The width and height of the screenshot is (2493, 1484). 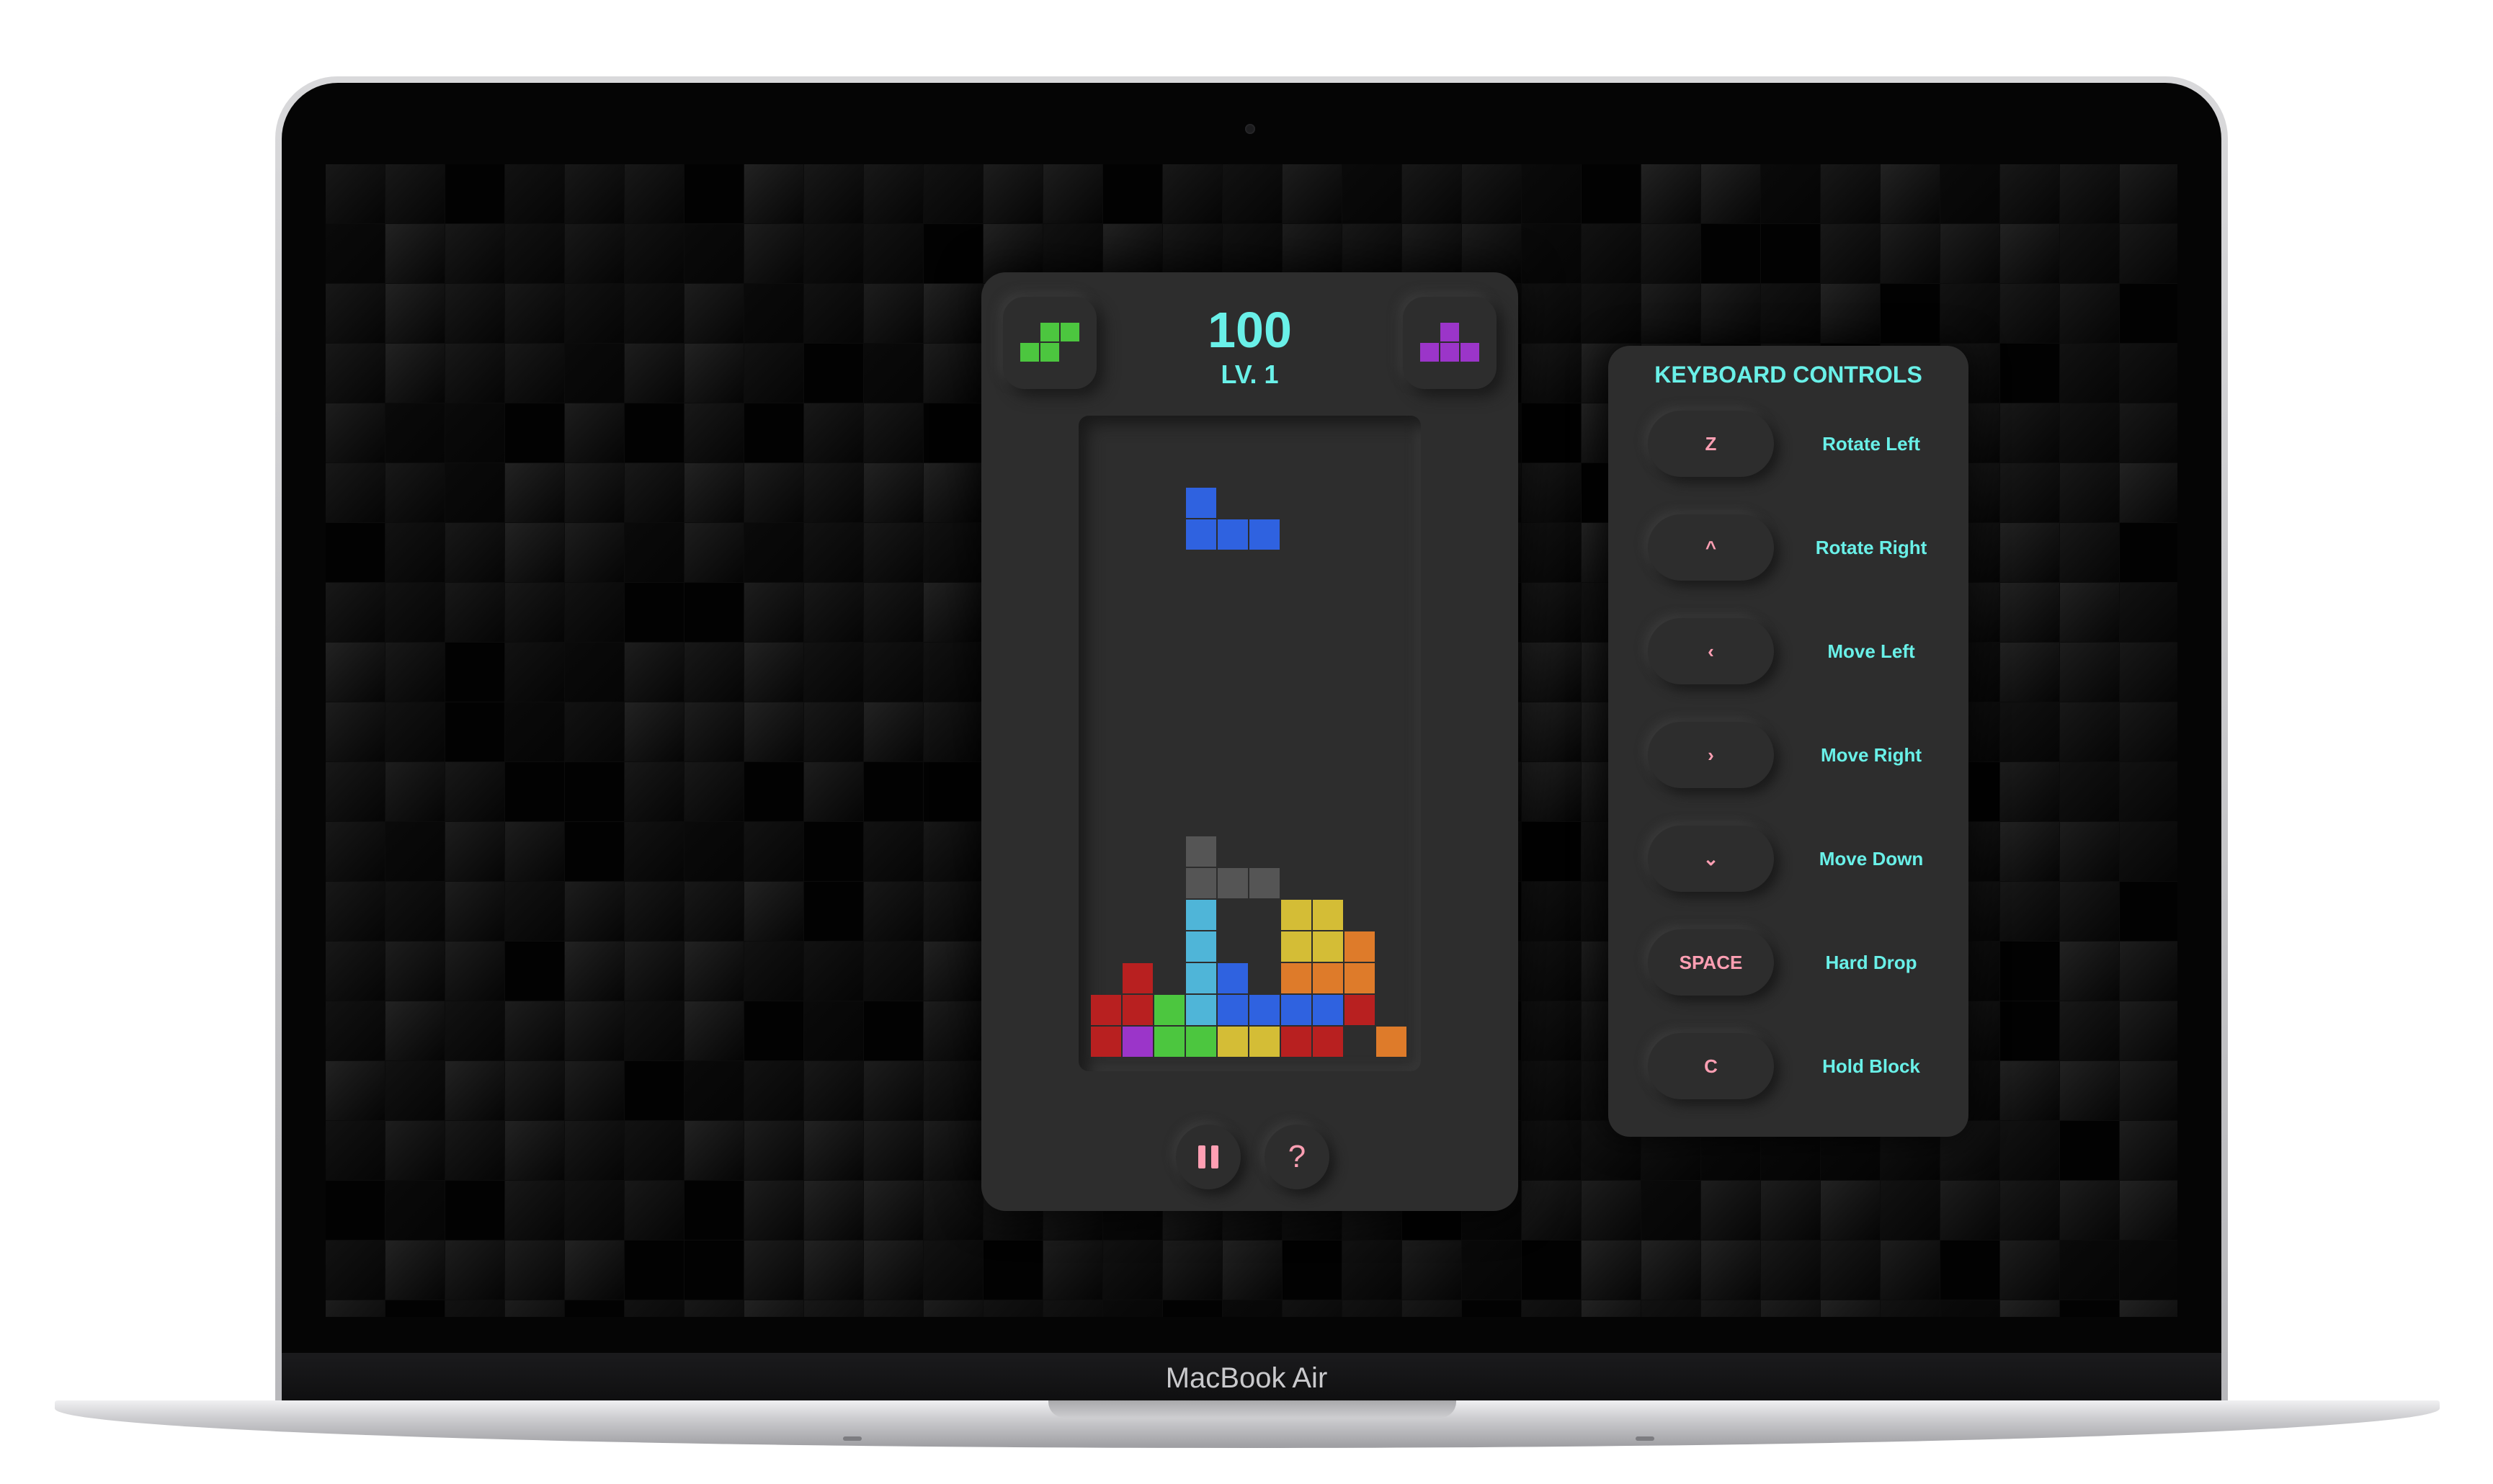 I want to click on key-cap: ^, so click(x=1711, y=548).